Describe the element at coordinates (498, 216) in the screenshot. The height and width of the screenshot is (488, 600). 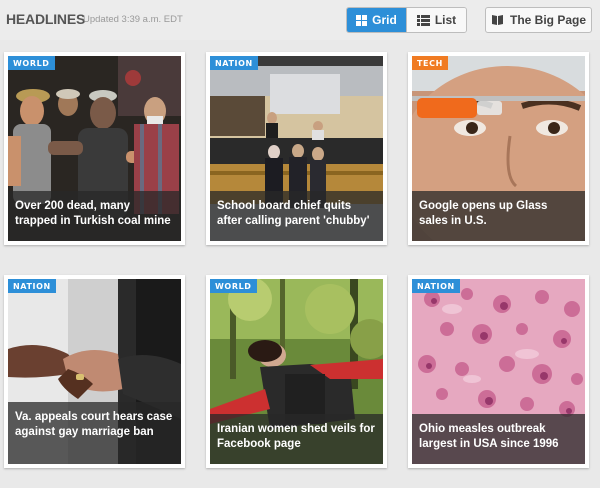
I see `story-headline: Google opens up Glass sales in U.S.` at that location.